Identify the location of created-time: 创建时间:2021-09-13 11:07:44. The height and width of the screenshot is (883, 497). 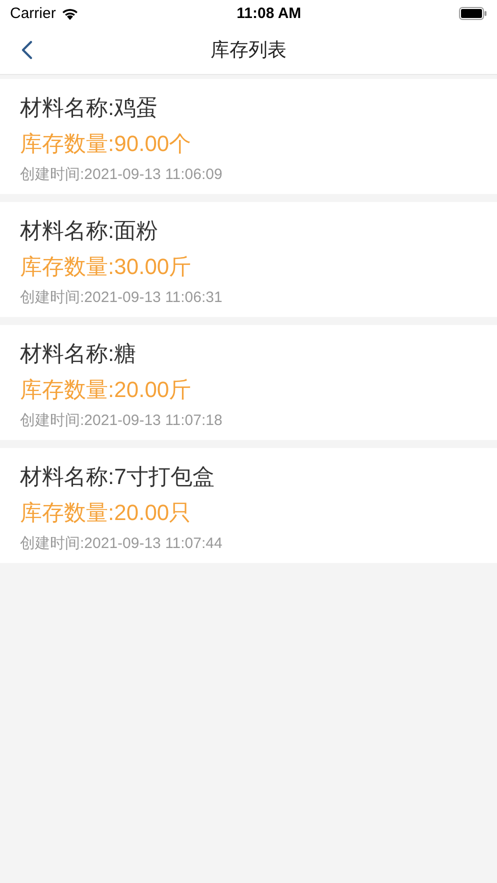
(122, 543).